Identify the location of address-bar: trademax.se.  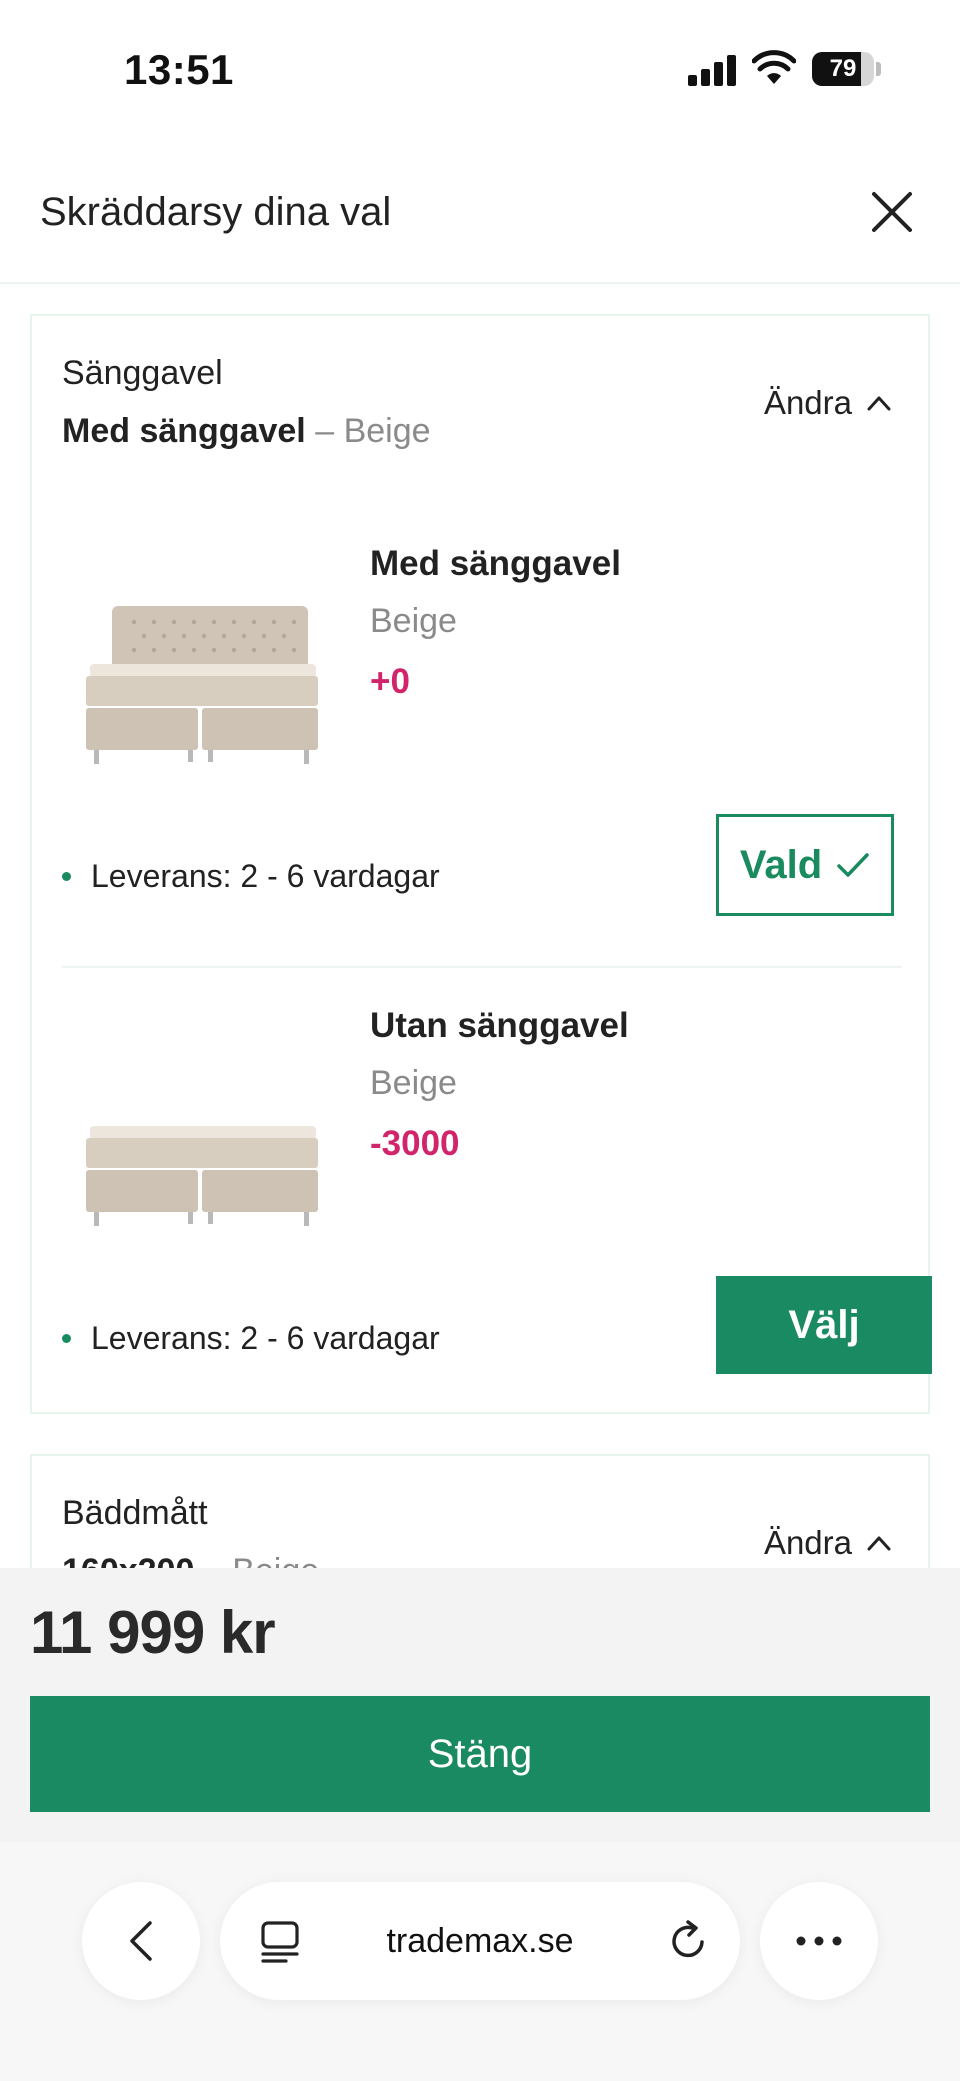
(480, 1941).